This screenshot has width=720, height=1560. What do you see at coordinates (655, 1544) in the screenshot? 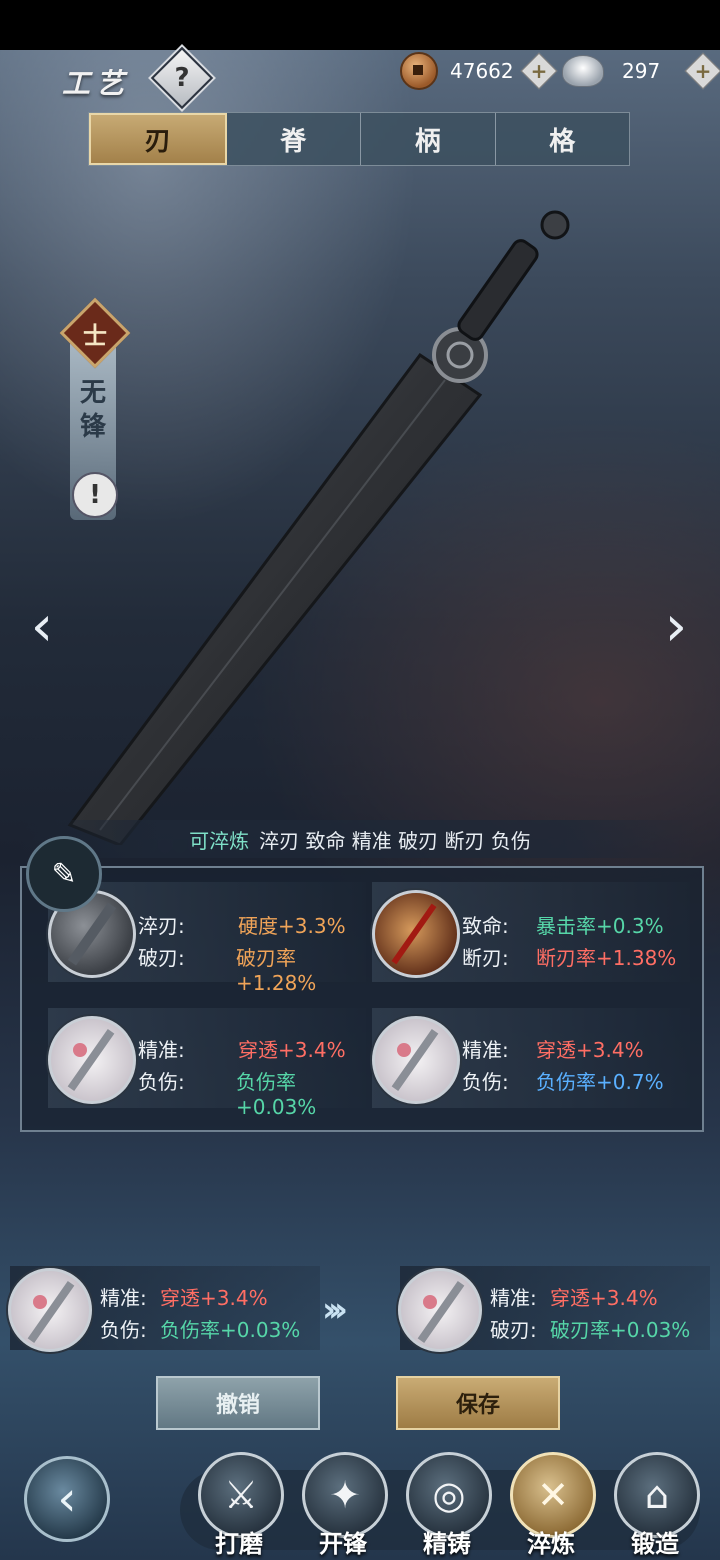
I see `nav-label: 锻造` at bounding box center [655, 1544].